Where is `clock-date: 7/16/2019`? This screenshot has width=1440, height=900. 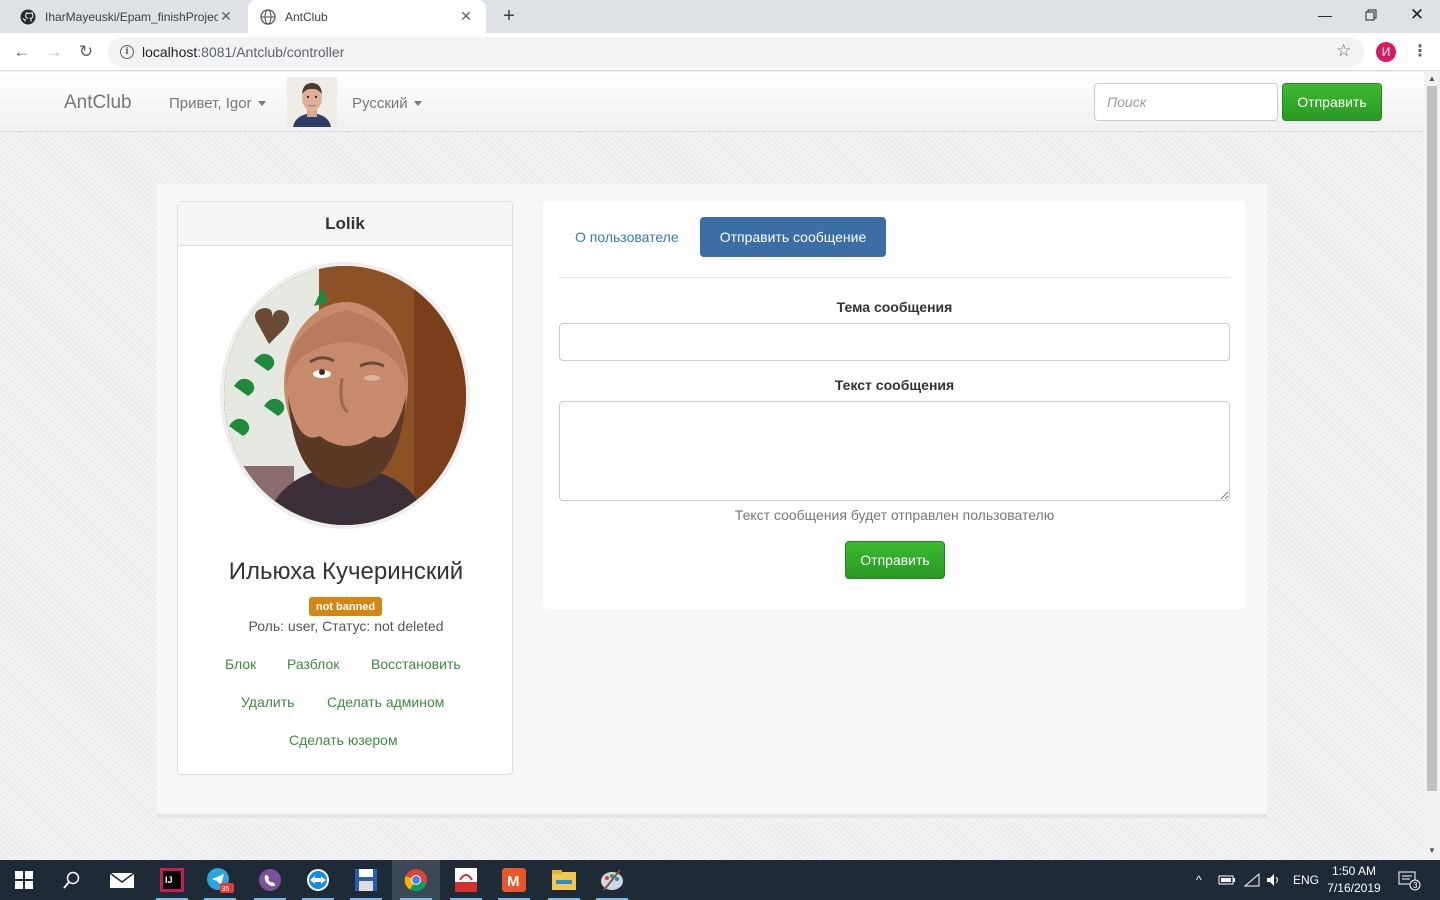 clock-date: 7/16/2019 is located at coordinates (1354, 888).